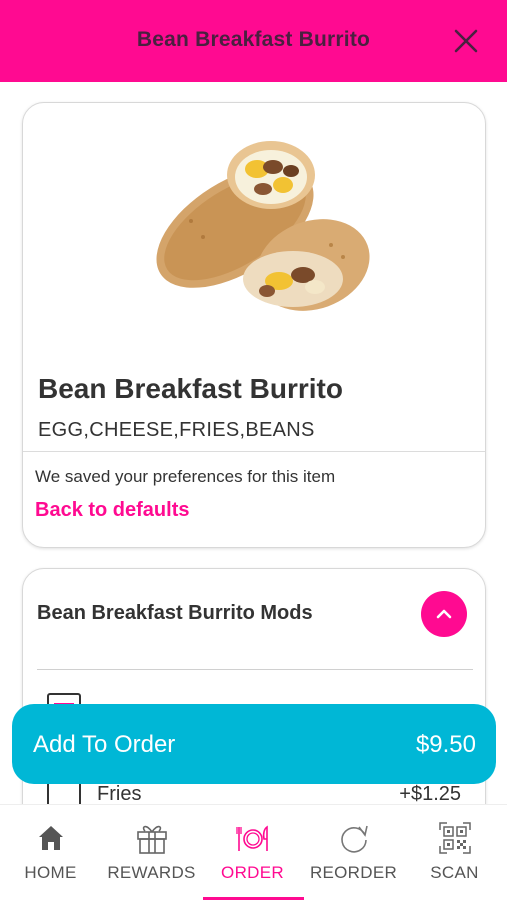  I want to click on tab-scan: SCAN, so click(454, 852).